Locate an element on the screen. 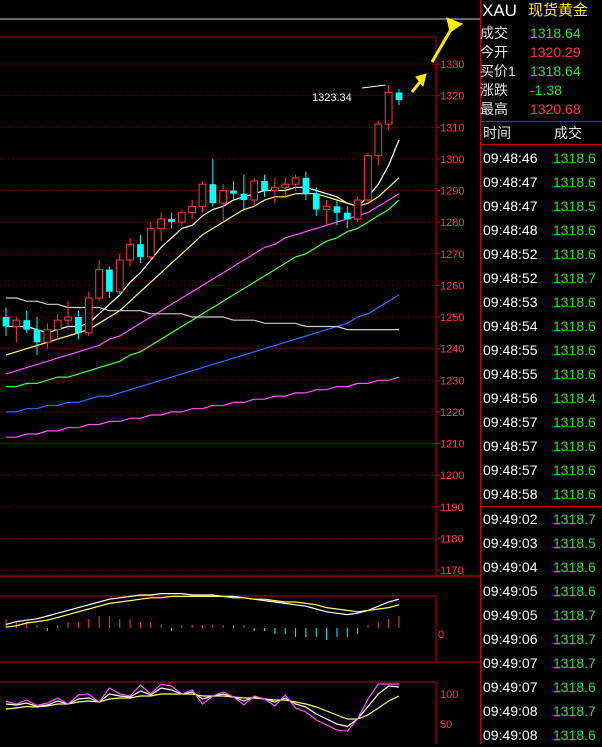 Image resolution: width=602 pixels, height=747 pixels. tick-row: 09:49:03 1318.5 is located at coordinates (541, 543).